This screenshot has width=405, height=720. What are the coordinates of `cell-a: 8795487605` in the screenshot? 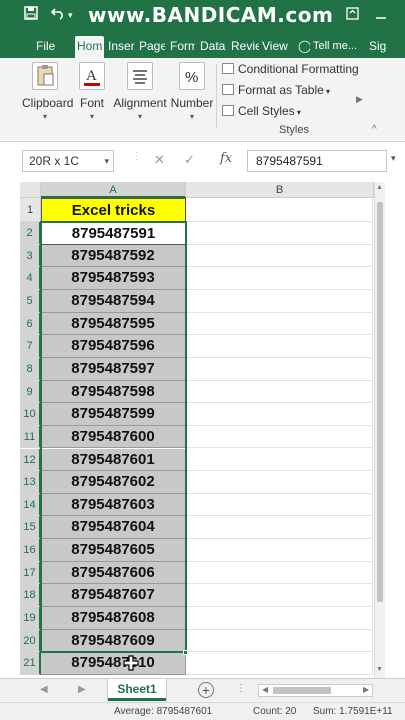 It's located at (113, 550).